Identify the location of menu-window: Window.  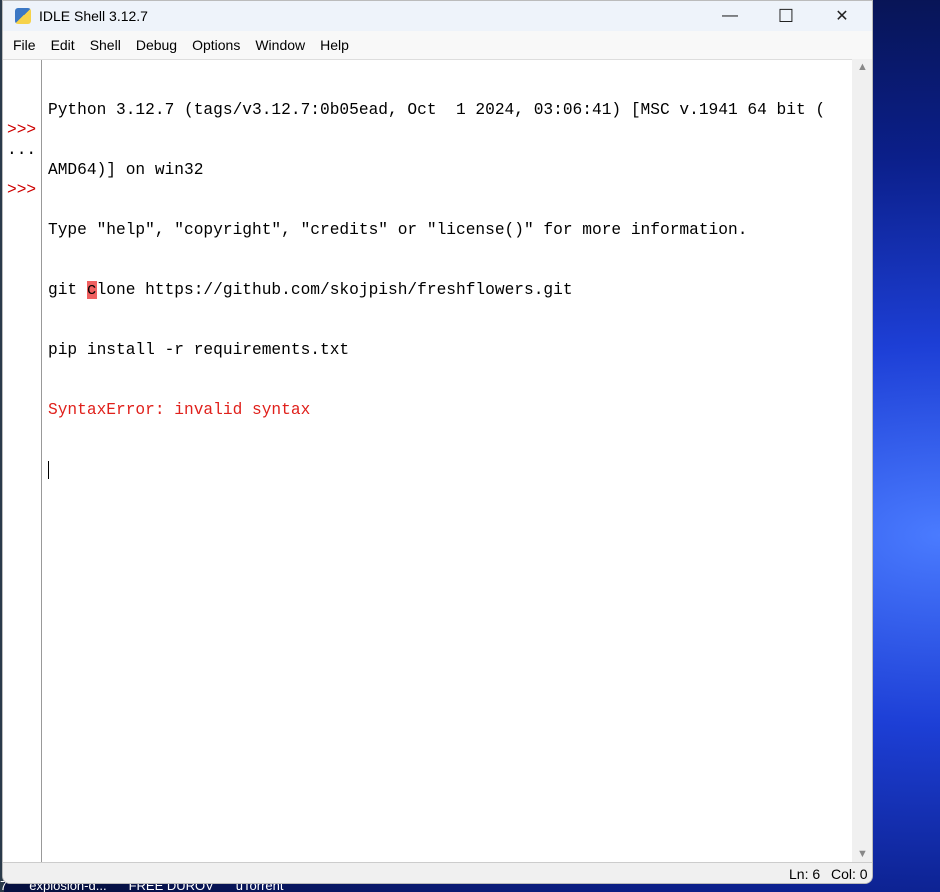
(281, 45).